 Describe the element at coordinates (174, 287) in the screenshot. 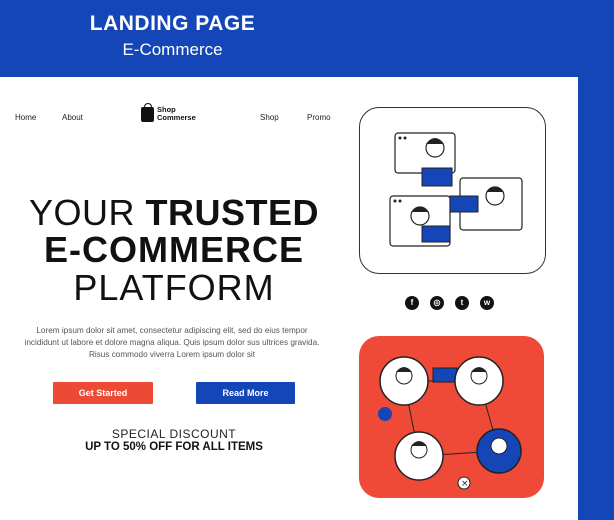

I see `hero-heading-line-3: PLATFORM` at that location.